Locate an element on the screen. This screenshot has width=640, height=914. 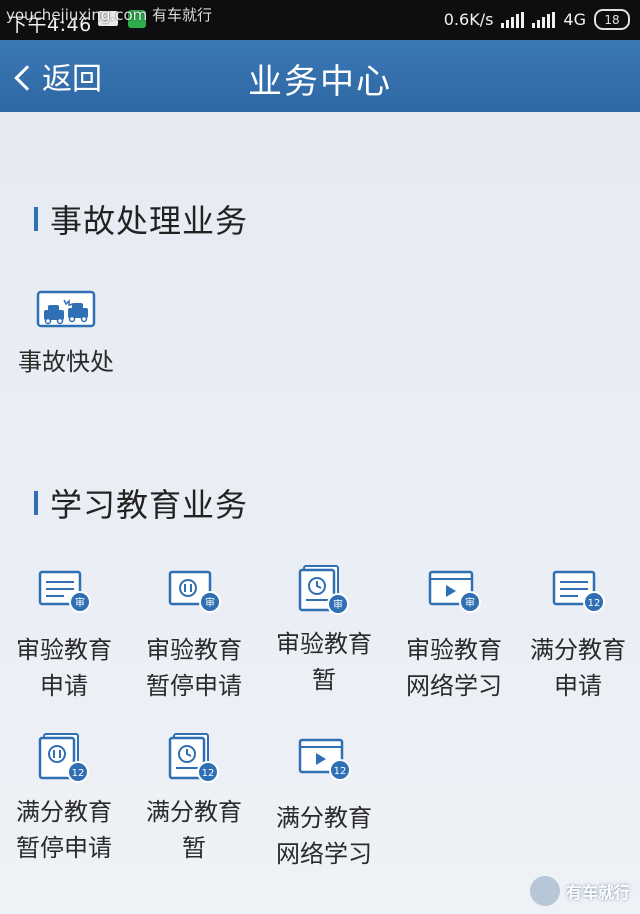
tile-full-apply: 12 满分教育 申请 is located at coordinates (578, 636).